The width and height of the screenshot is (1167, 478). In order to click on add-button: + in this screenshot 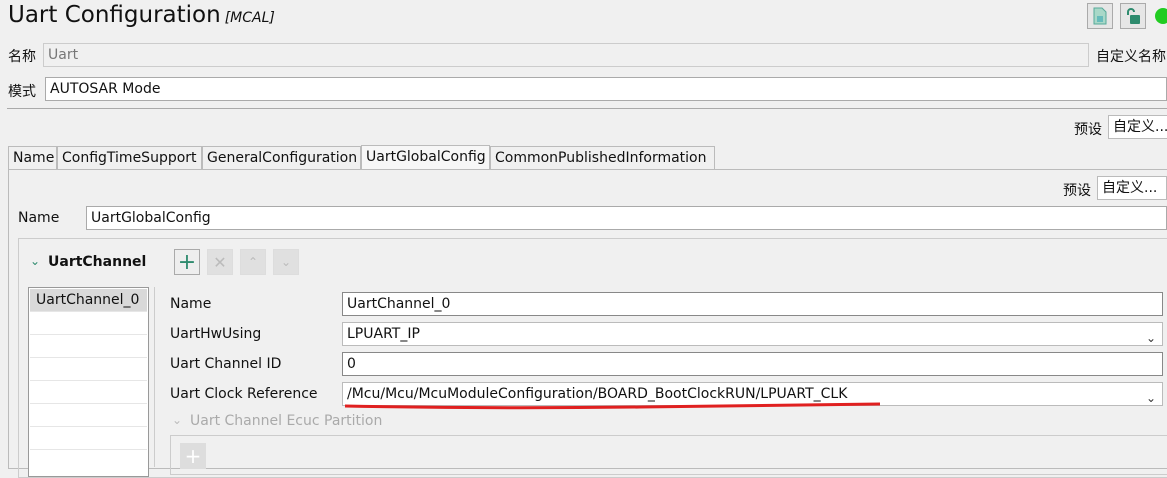, I will do `click(187, 262)`.